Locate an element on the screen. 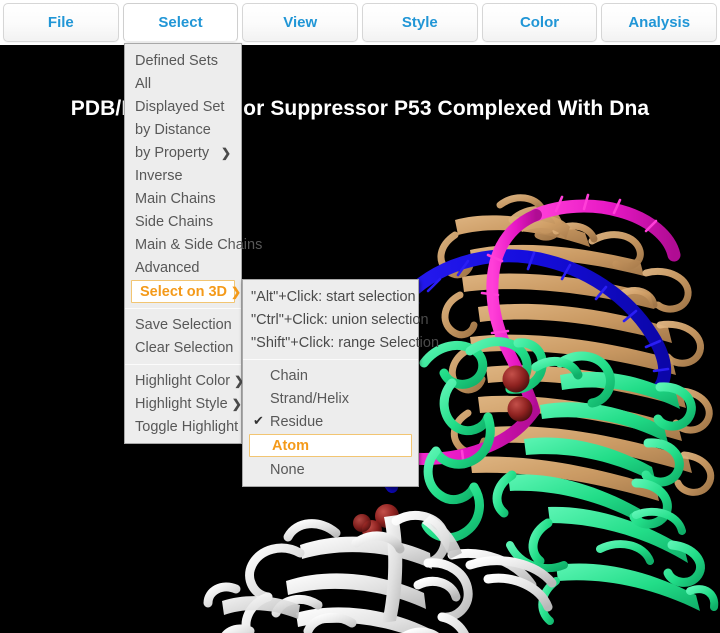  menu-button-analysis-label: Analysis is located at coordinates (659, 22).